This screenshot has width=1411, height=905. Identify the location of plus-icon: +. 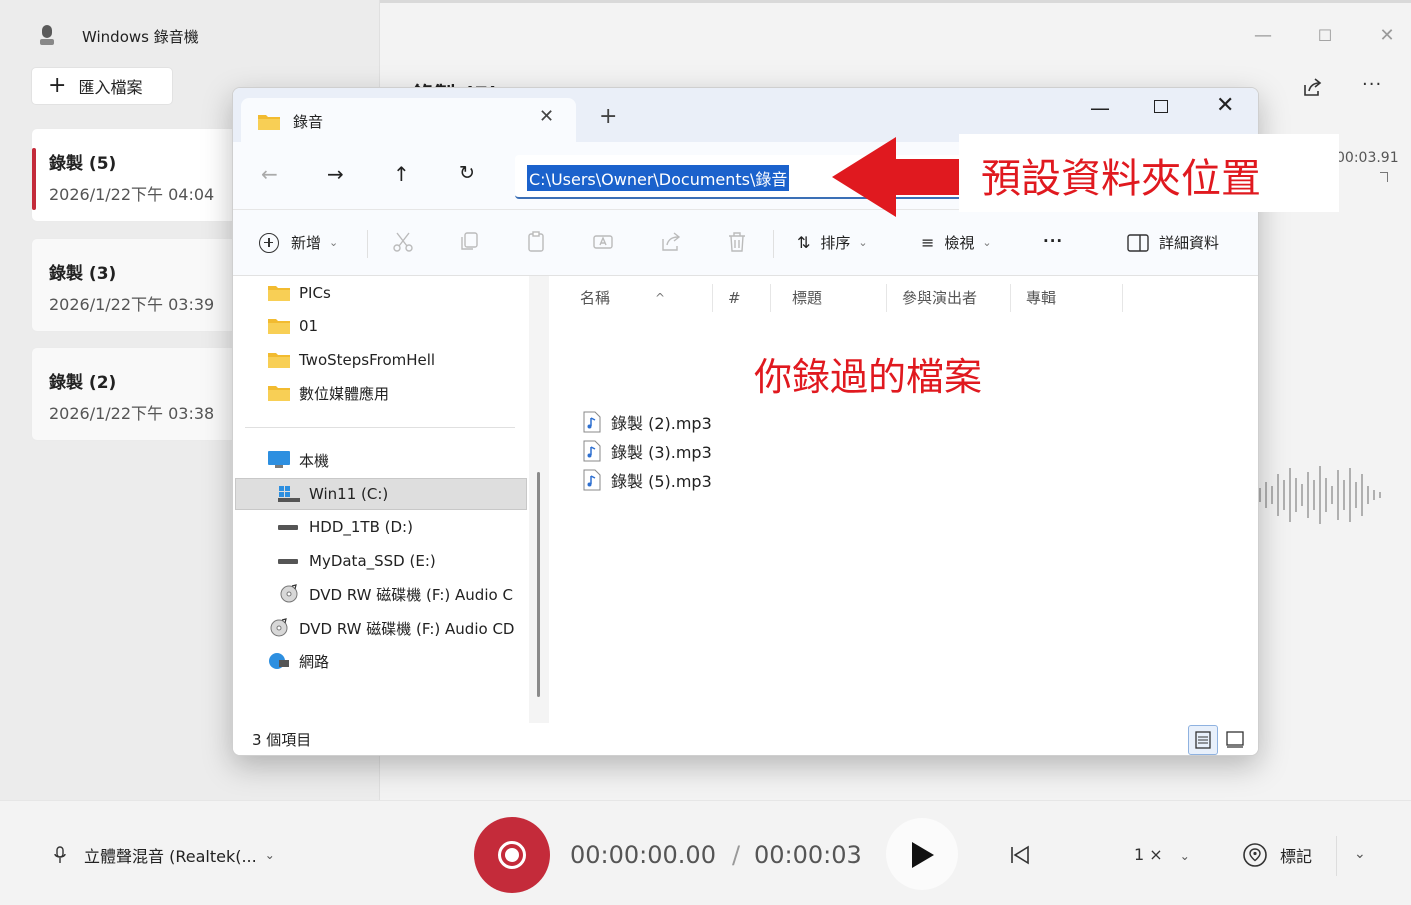
(57, 85).